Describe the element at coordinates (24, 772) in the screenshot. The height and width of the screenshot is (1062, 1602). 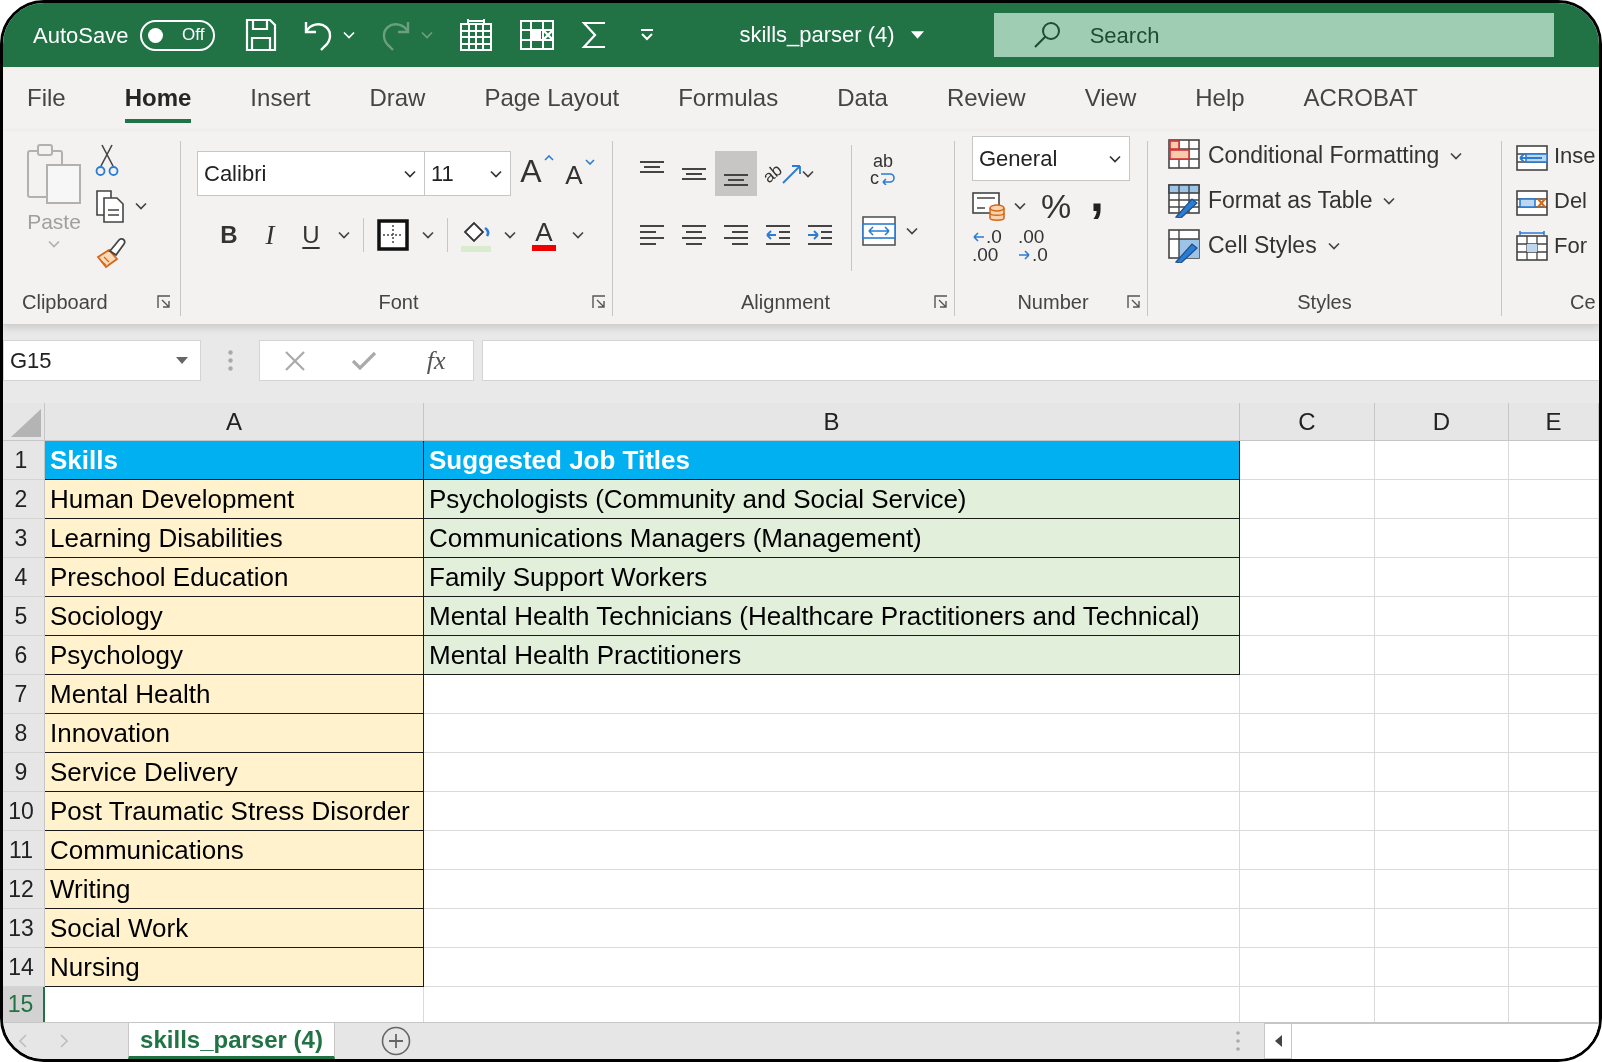
I see `row-header: 9` at that location.